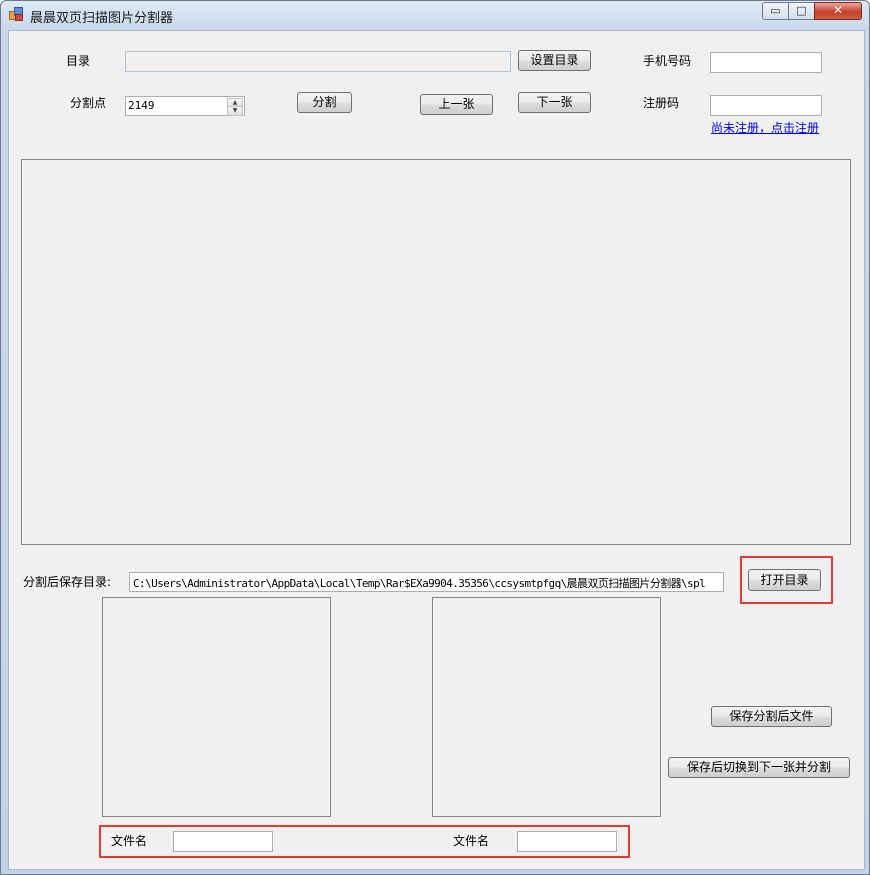 The width and height of the screenshot is (870, 875). What do you see at coordinates (766, 62) in the screenshot?
I see `phone-input` at bounding box center [766, 62].